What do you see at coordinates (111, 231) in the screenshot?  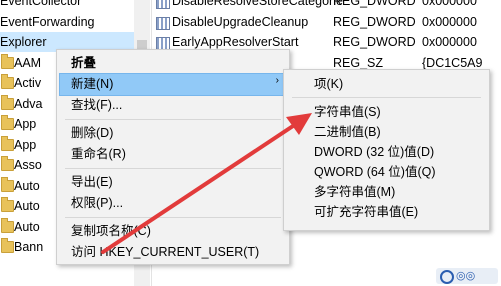 I see `context-menu-item: 复制项名称(C)` at bounding box center [111, 231].